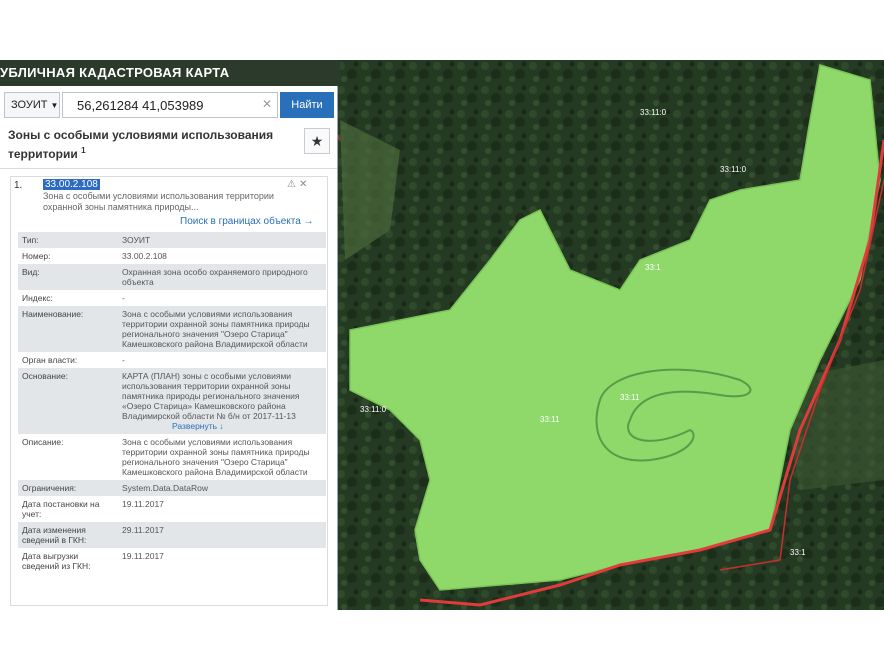 This screenshot has height=672, width=884. Describe the element at coordinates (172, 509) in the screenshot. I see `table-row: Дата постановки на учет: 19.11.2017` at that location.